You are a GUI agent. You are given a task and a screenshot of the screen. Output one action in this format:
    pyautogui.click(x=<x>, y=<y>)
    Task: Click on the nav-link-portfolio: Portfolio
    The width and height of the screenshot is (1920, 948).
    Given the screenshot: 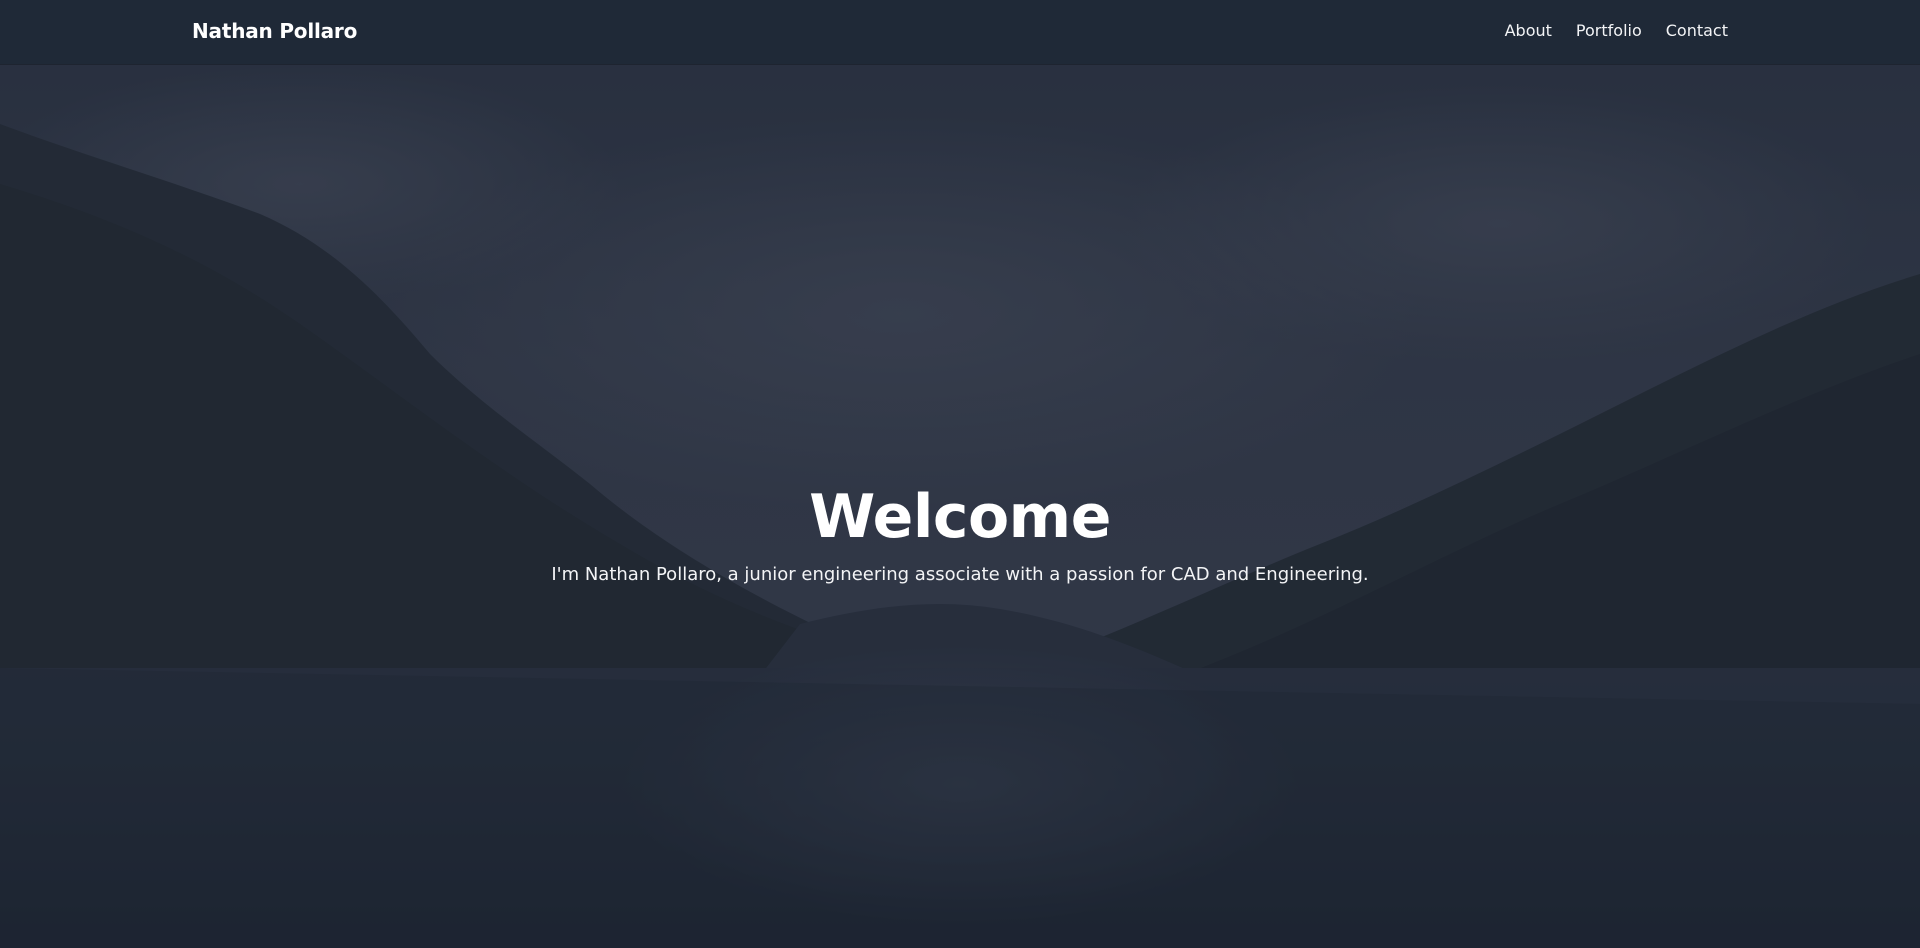 What is the action you would take?
    pyautogui.click(x=1609, y=30)
    